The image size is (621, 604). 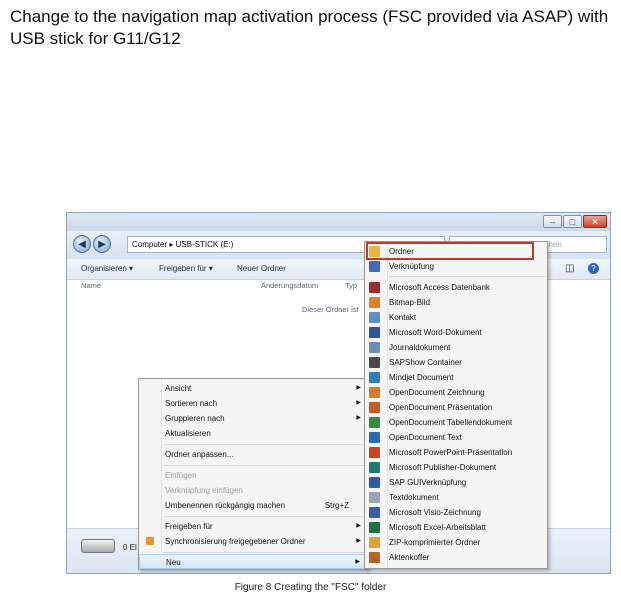 I want to click on menu-item-group-by: Gruppieren nach ▶, so click(x=253, y=418).